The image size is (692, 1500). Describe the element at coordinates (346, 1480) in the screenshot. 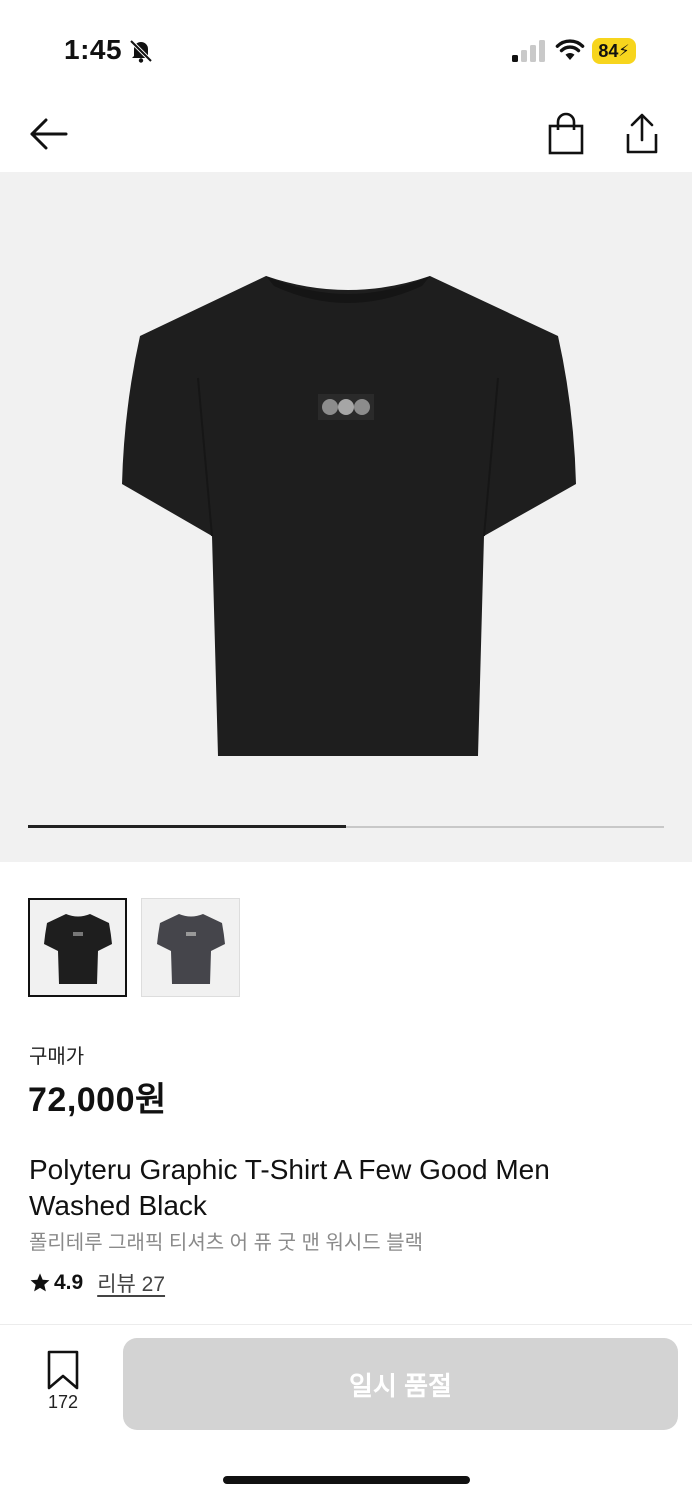

I see `home-indicator` at that location.